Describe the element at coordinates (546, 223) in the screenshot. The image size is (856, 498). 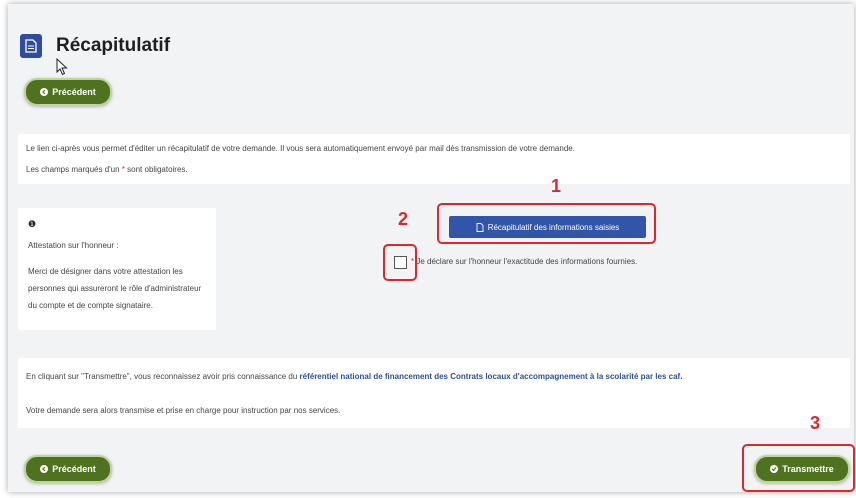
I see `highlight-summary-button` at that location.